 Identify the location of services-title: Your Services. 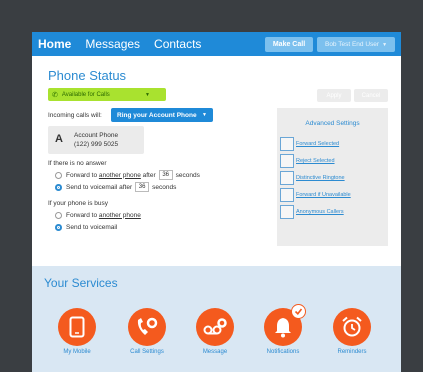
(81, 283).